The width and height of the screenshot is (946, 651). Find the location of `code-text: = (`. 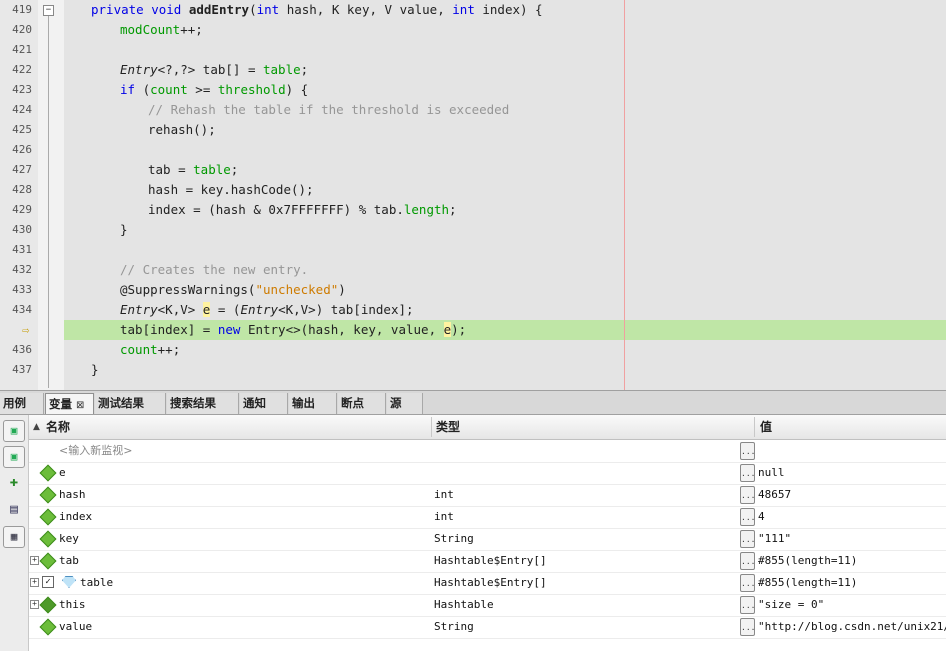

code-text: = ( is located at coordinates (225, 309).